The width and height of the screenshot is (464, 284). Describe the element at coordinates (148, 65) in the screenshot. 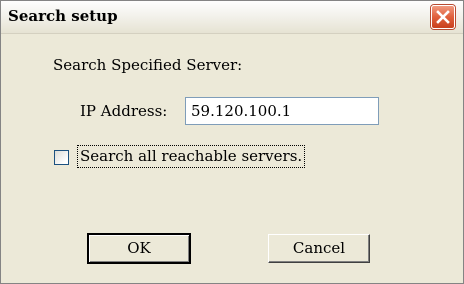

I see `server-section-label: Search Specified Server:` at that location.